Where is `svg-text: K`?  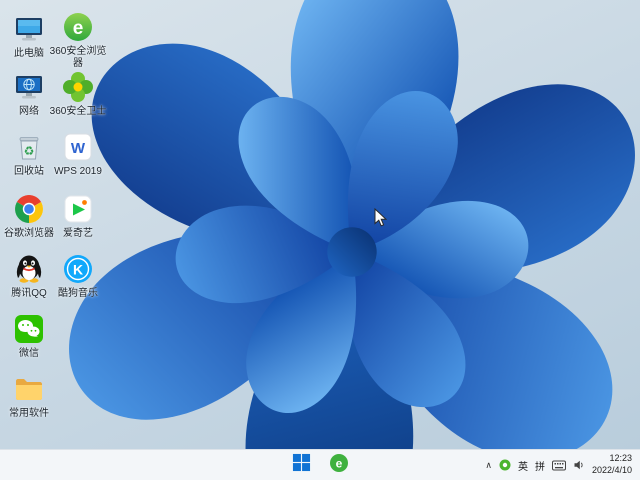
svg-text: K is located at coordinates (78, 270).